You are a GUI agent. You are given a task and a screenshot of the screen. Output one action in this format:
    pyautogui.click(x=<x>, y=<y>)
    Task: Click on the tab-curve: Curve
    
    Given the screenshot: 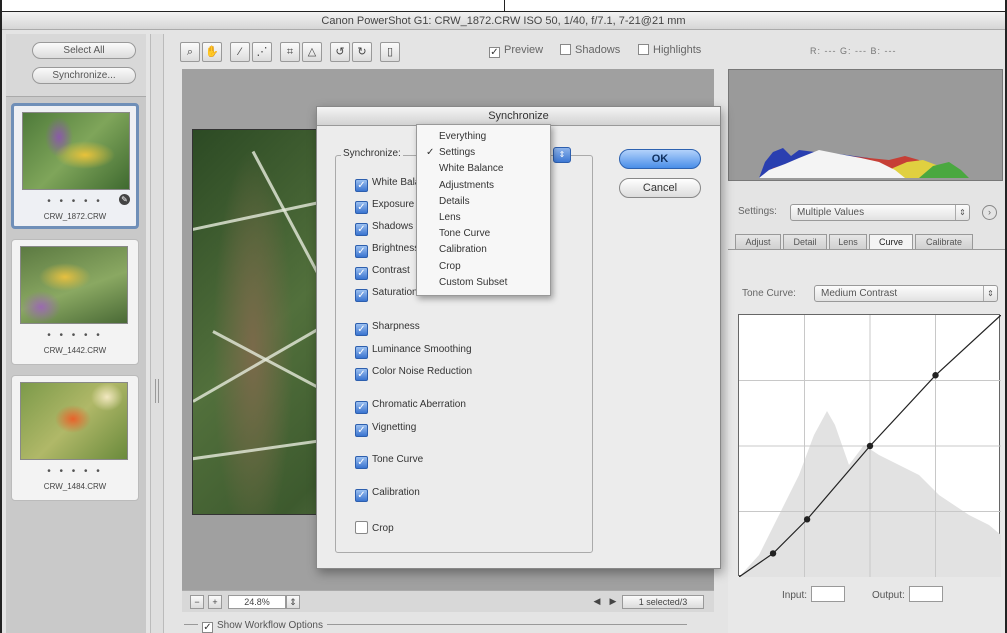 What is the action you would take?
    pyautogui.click(x=891, y=242)
    